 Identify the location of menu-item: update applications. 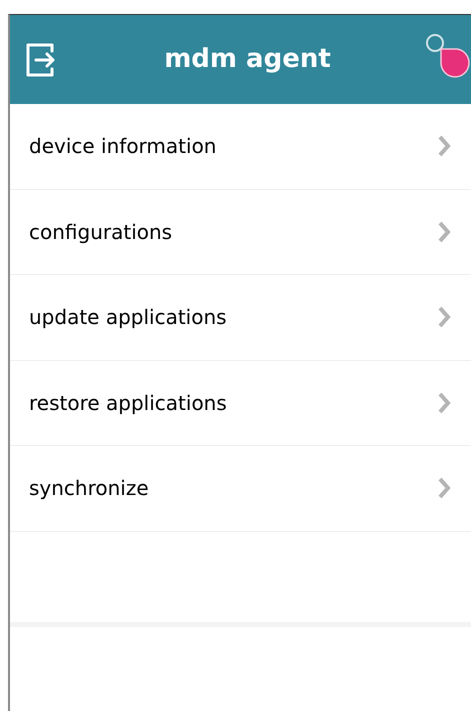
(240, 317).